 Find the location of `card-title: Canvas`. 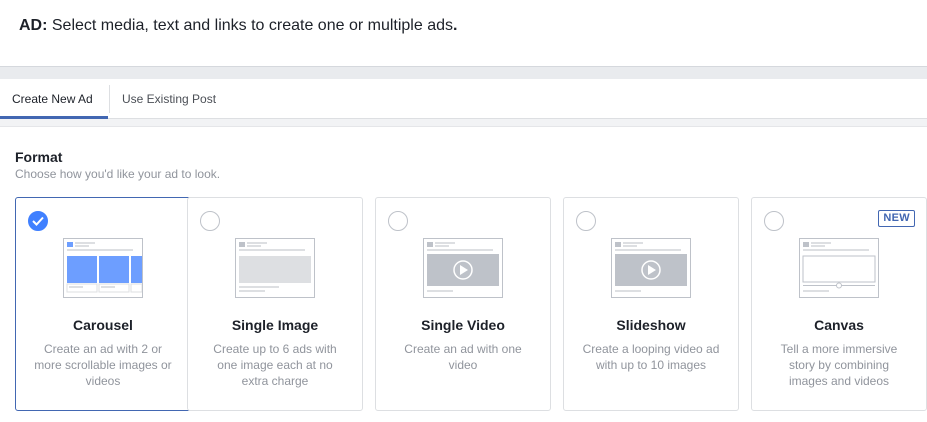

card-title: Canvas is located at coordinates (839, 325).